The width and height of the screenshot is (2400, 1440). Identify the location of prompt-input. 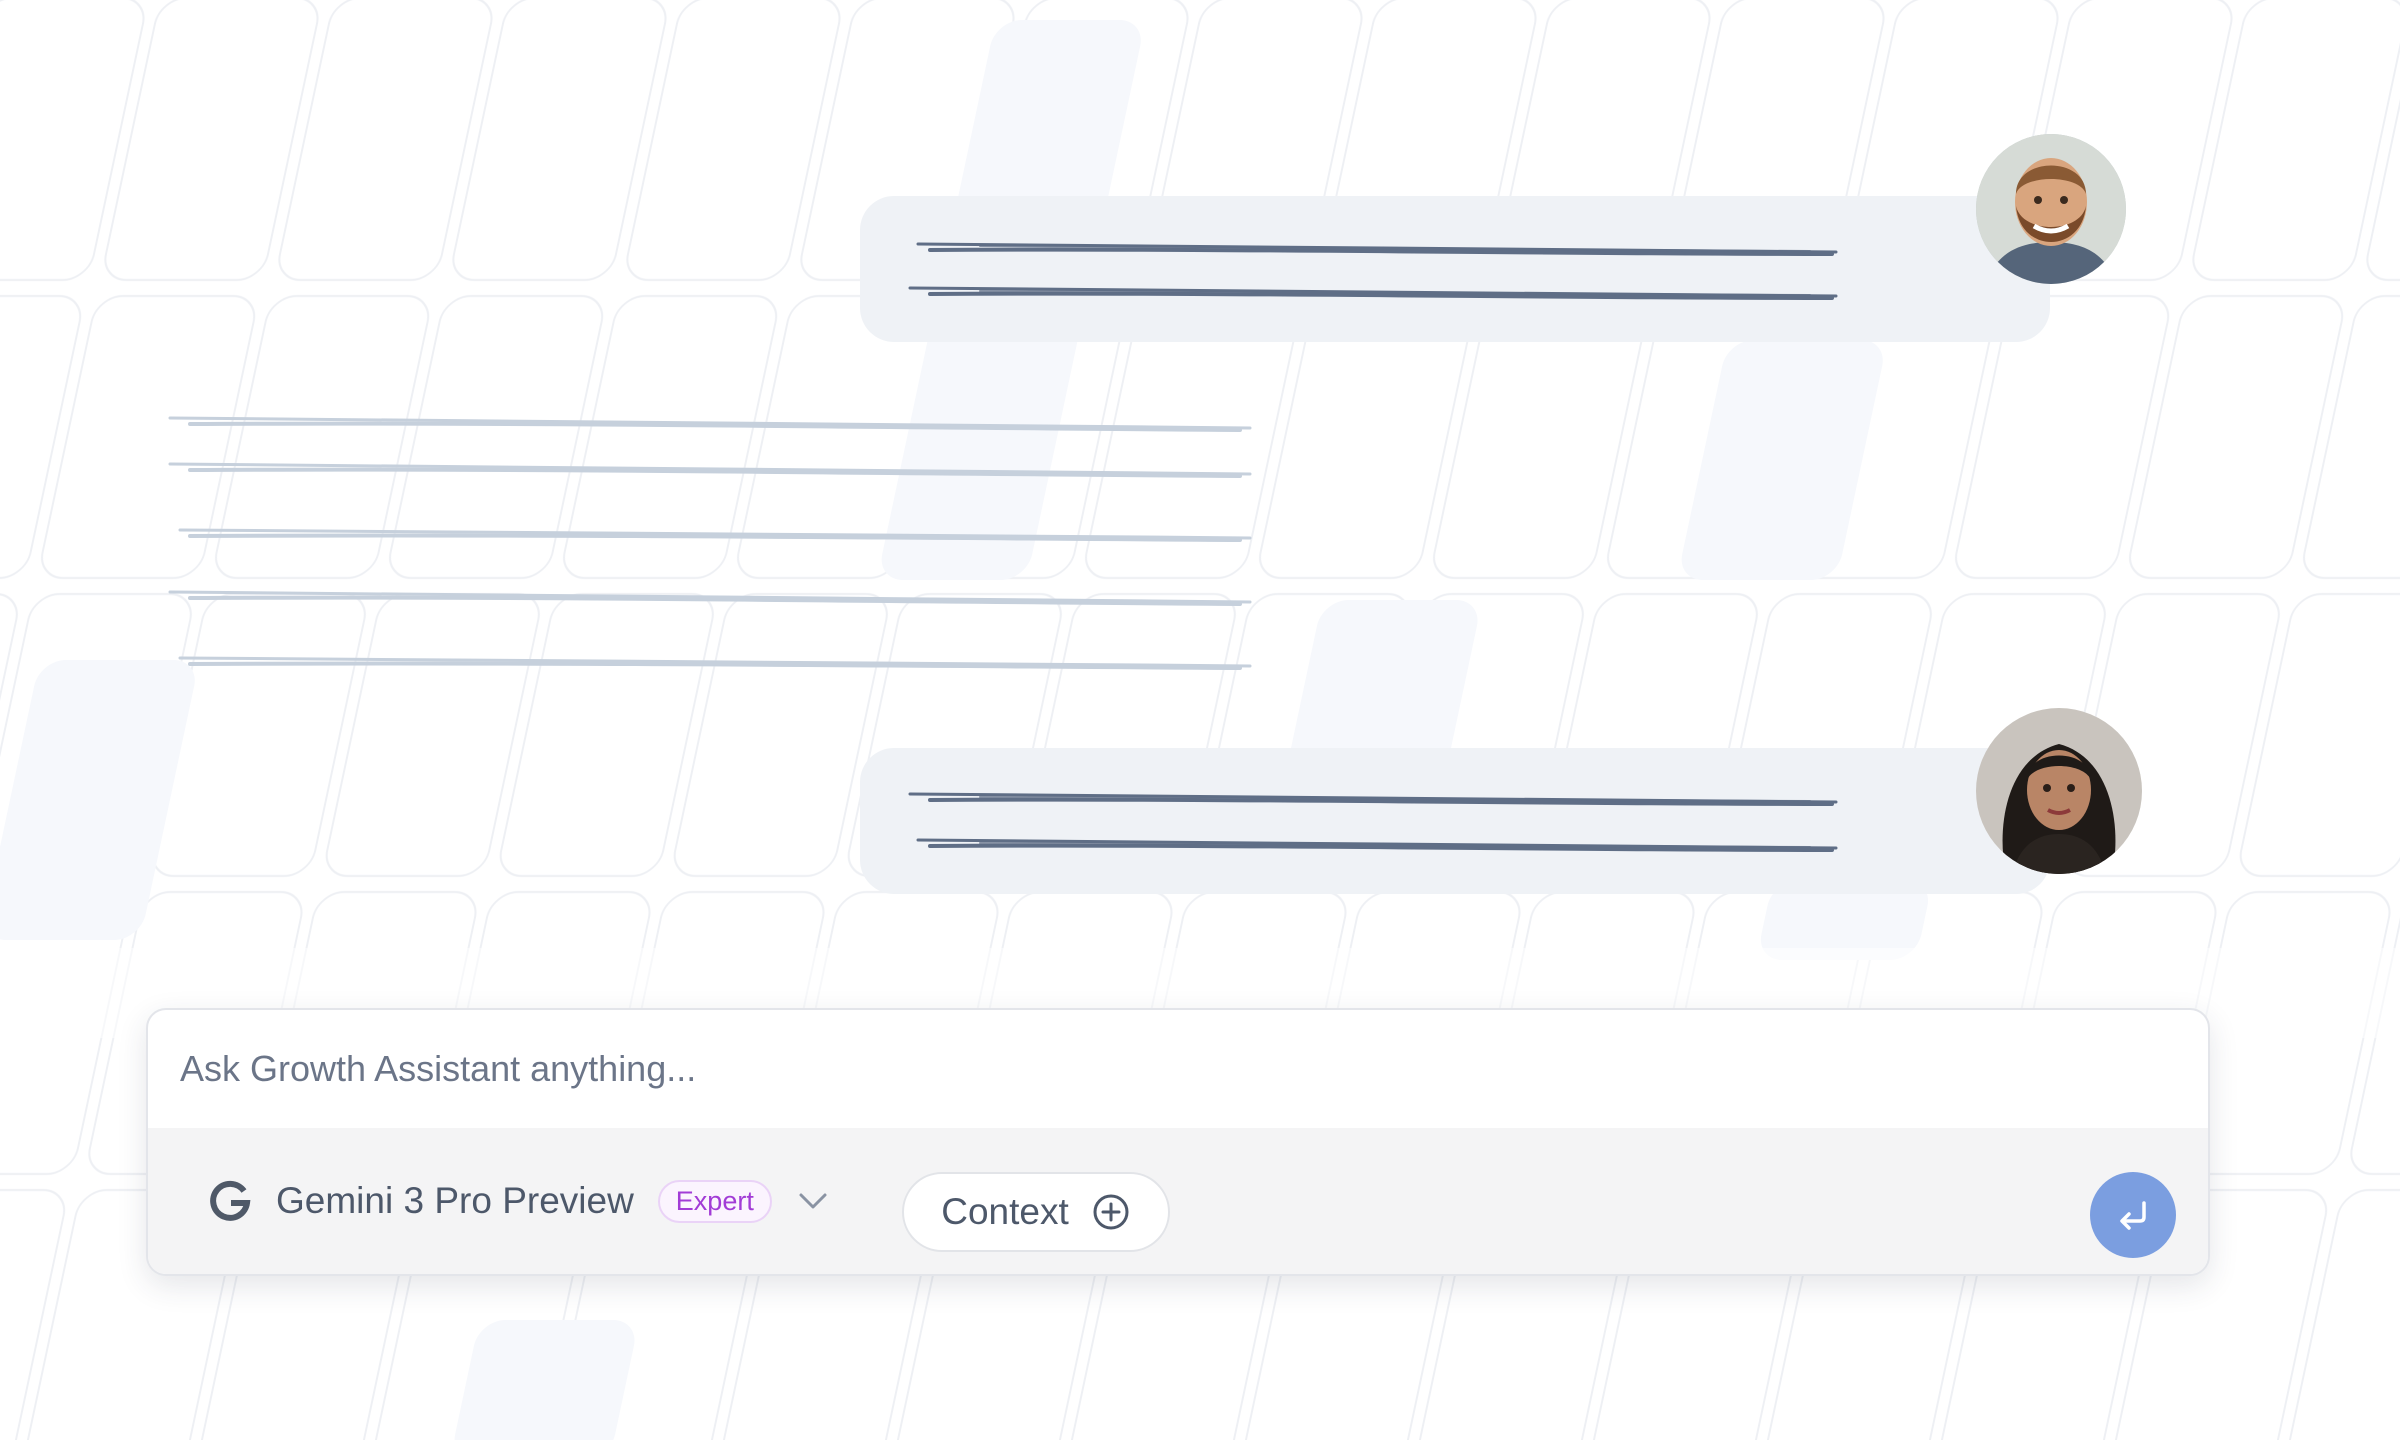
(1178, 1069).